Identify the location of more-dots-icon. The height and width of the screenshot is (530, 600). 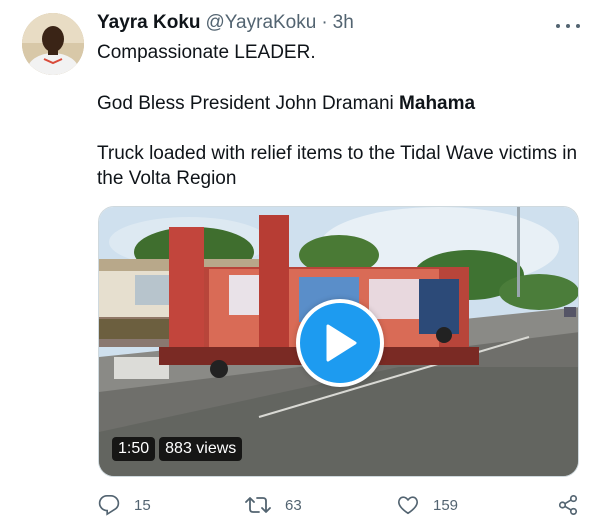
(568, 26).